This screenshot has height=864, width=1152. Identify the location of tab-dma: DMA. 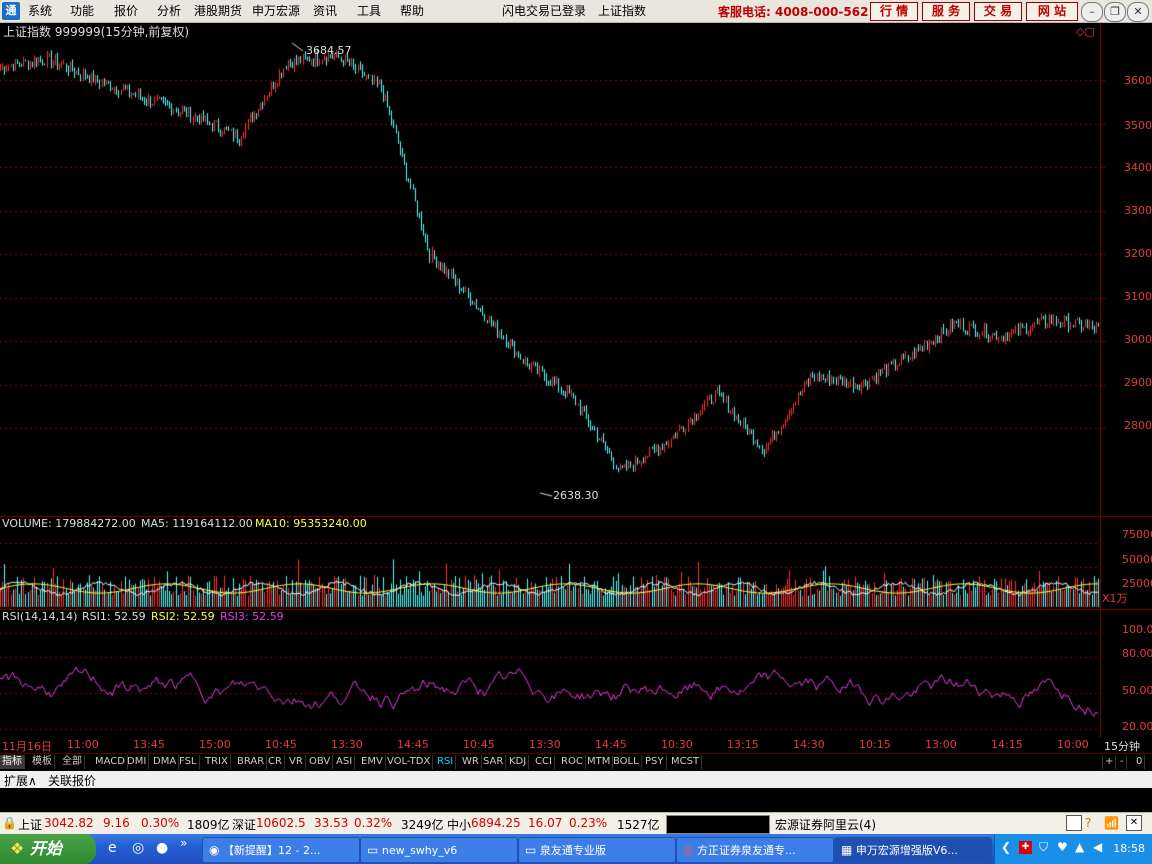
(165, 762).